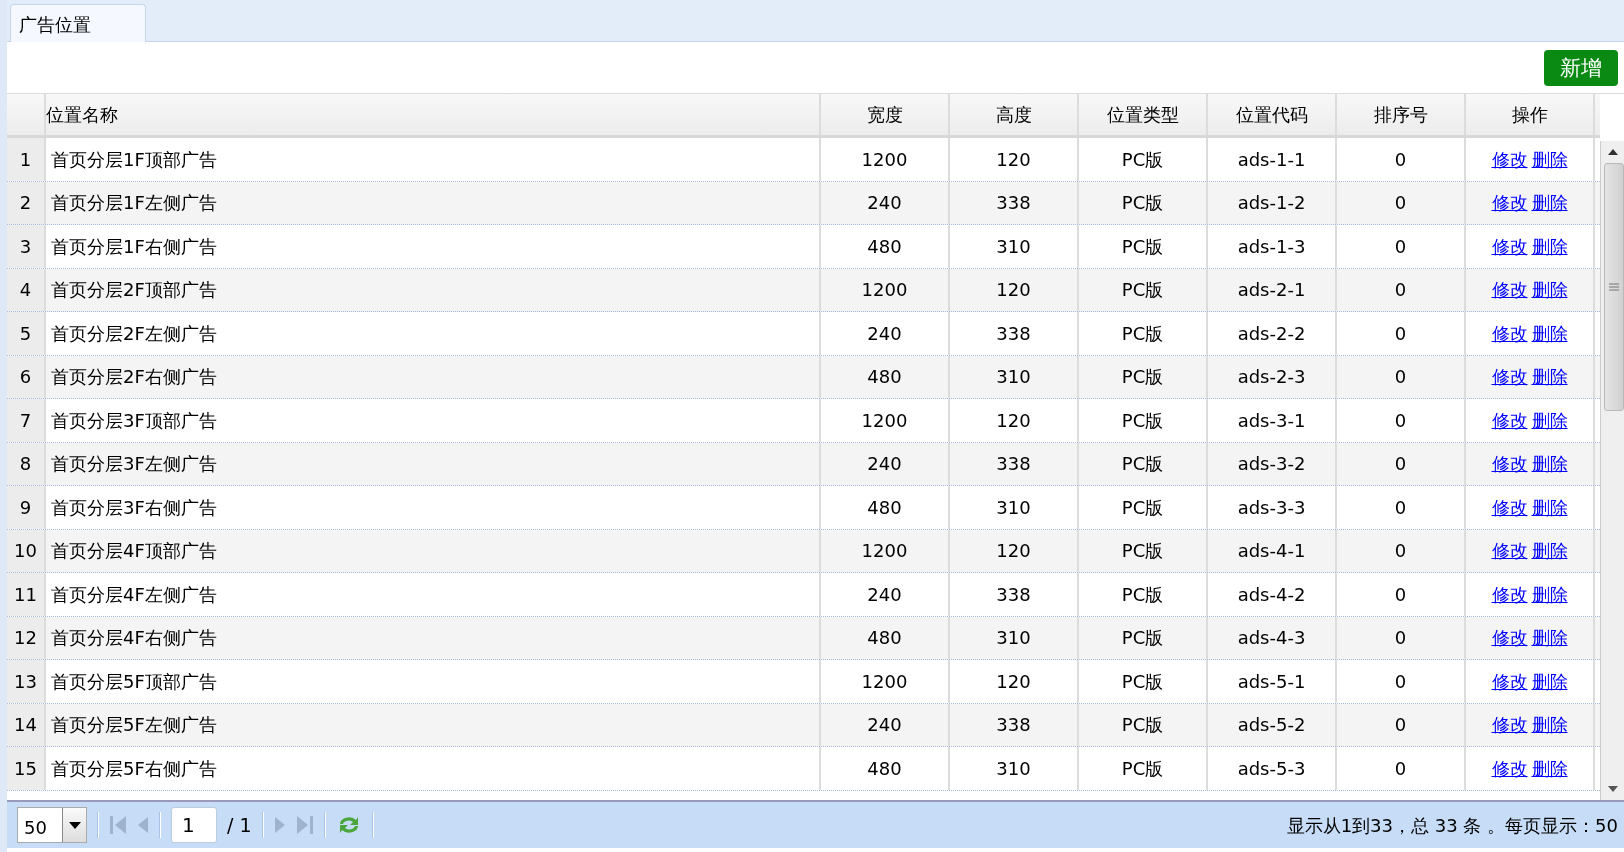 This screenshot has width=1624, height=852. I want to click on page-number-field: 1, so click(194, 825).